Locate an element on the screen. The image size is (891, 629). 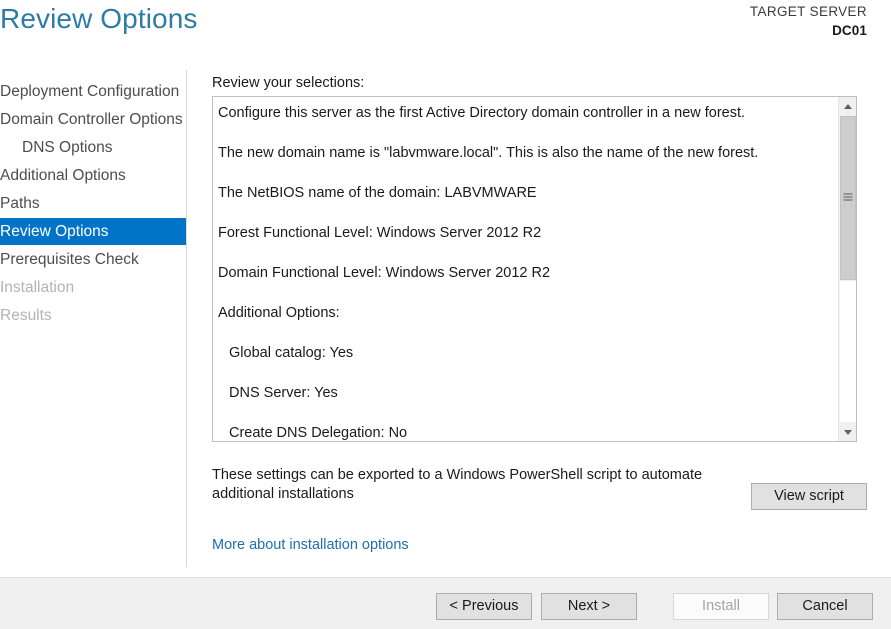
sidebar-item-prerequisites-check: Prerequisites Check is located at coordinates (93, 259).